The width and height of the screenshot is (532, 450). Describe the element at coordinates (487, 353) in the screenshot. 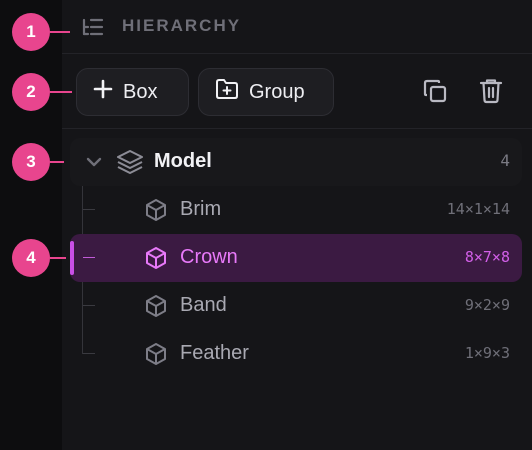

I see `item-dimensions: 1×9×3` at that location.